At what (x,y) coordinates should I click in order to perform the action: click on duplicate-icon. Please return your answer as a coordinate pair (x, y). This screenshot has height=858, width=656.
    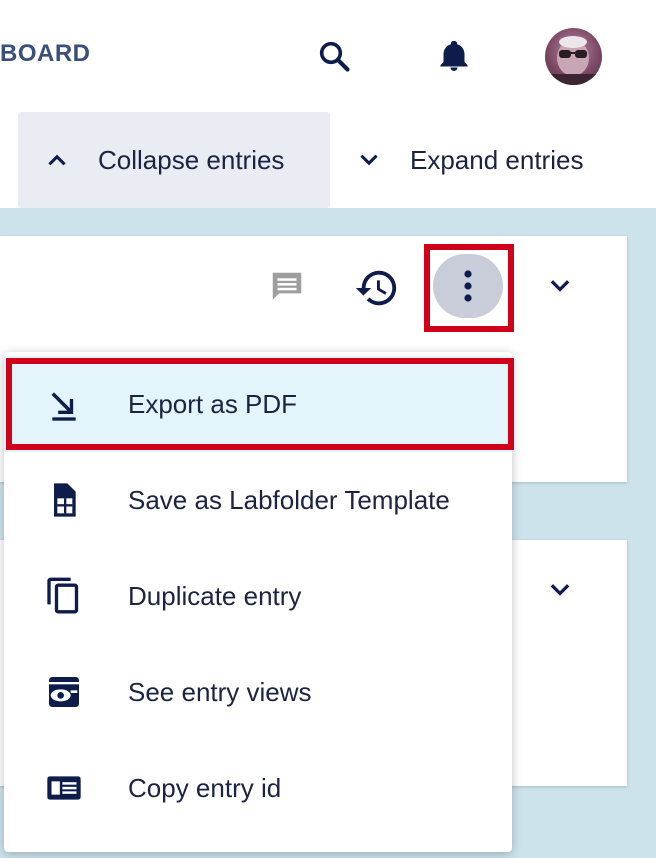
    Looking at the image, I should click on (63, 595).